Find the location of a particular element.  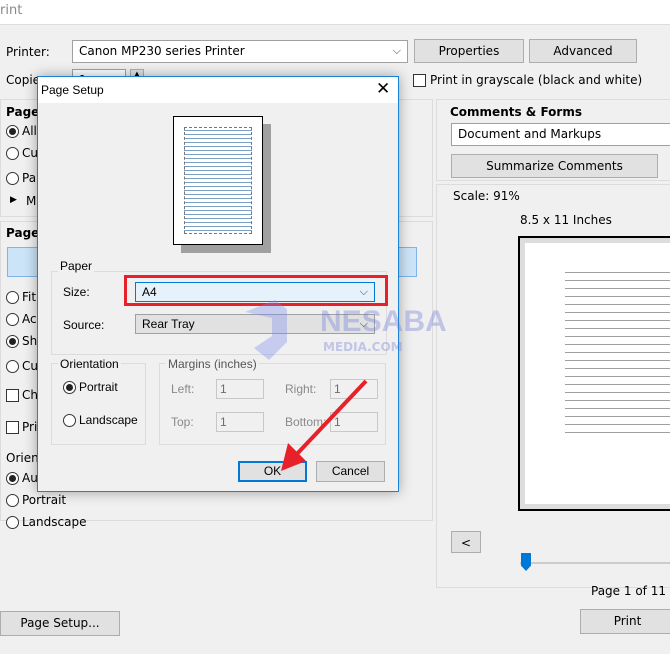

red-arrow-annotation is located at coordinates (324, 425).